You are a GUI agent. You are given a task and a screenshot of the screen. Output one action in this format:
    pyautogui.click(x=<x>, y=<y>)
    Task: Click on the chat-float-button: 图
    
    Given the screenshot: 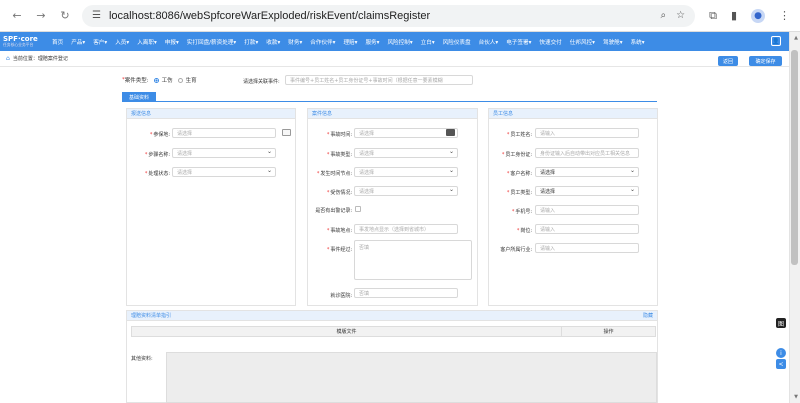 What is the action you would take?
    pyautogui.click(x=781, y=323)
    